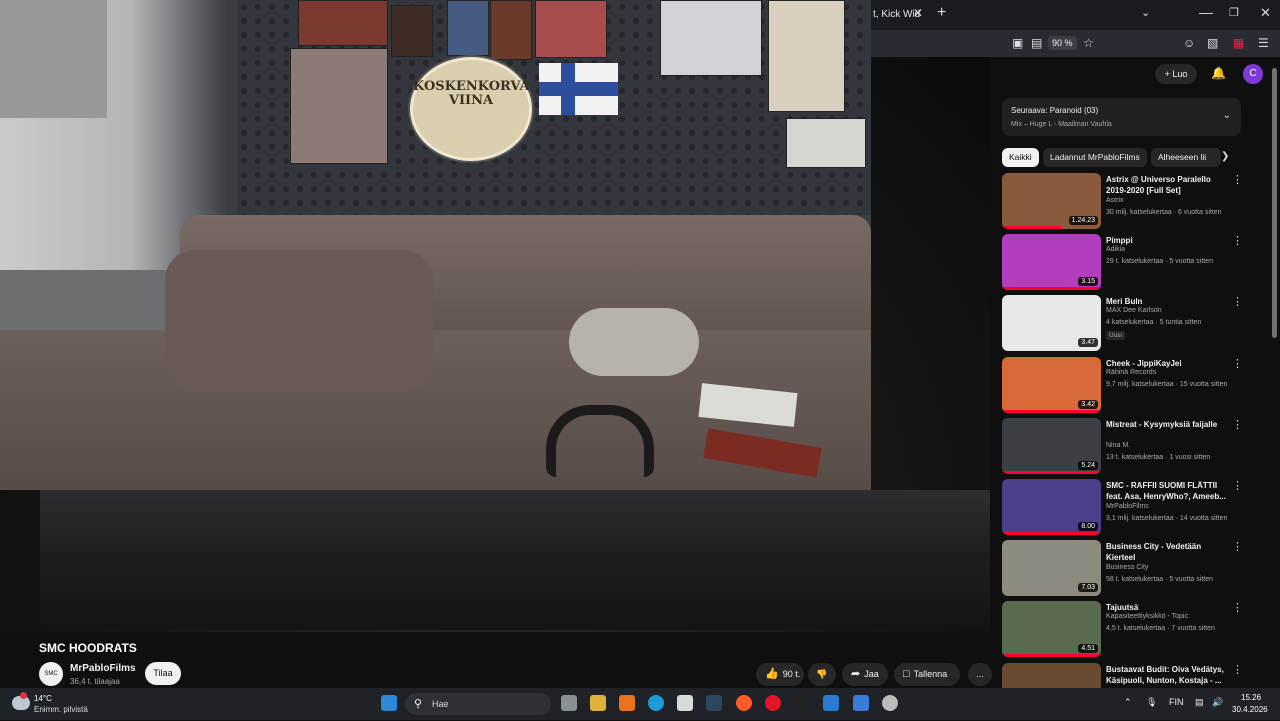 Image resolution: width=1280 pixels, height=721 pixels. I want to click on window-minimize-button: —, so click(1206, 12).